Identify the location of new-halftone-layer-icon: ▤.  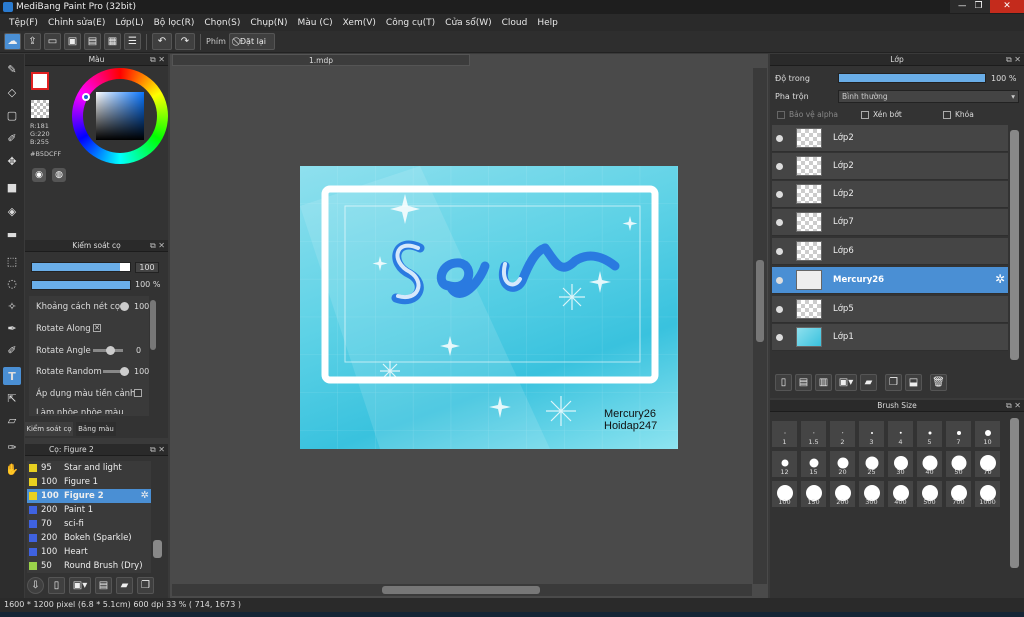
(803, 382).